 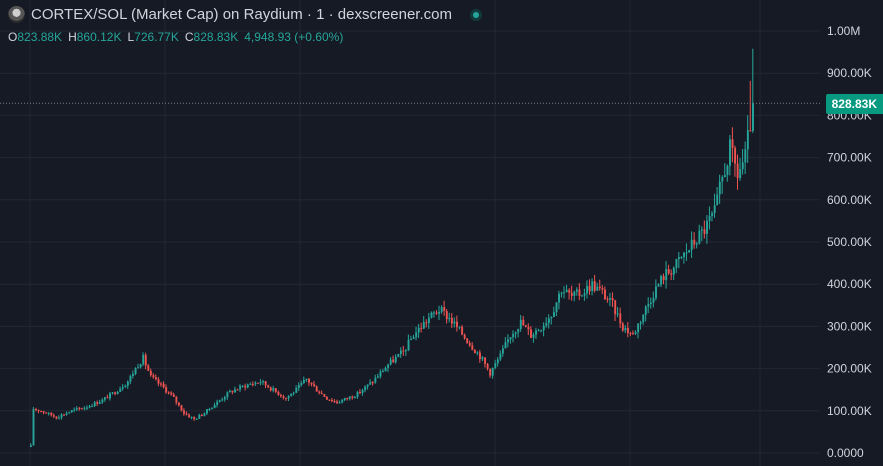 What do you see at coordinates (99, 37) in the screenshot?
I see `high-value: 860.12K` at bounding box center [99, 37].